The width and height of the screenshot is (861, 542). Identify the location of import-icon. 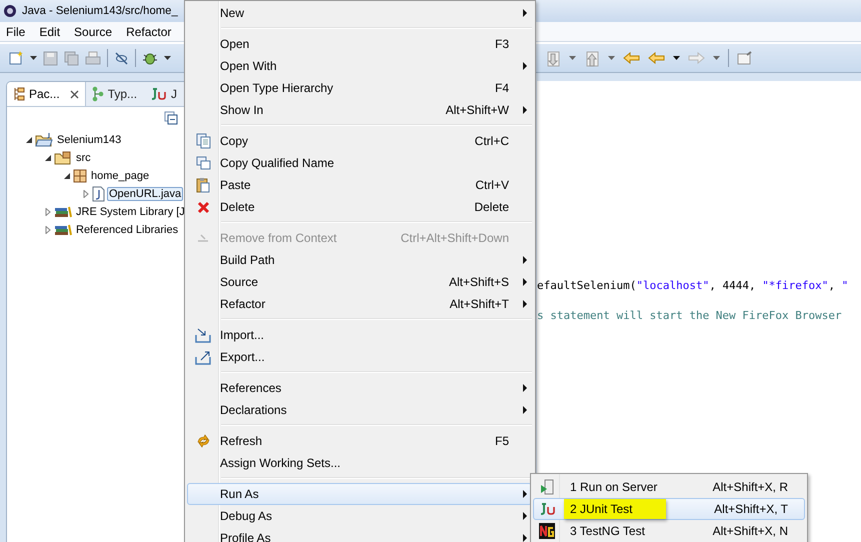
(203, 335).